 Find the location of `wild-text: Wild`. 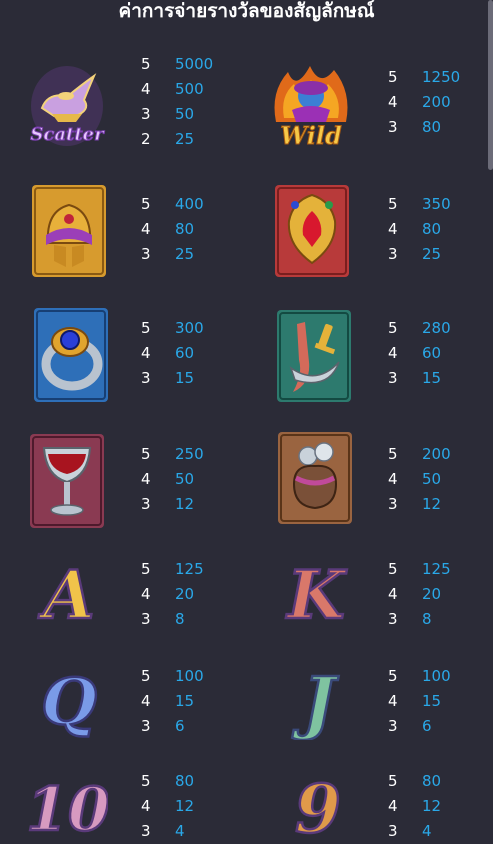

wild-text: Wild is located at coordinates (311, 135).